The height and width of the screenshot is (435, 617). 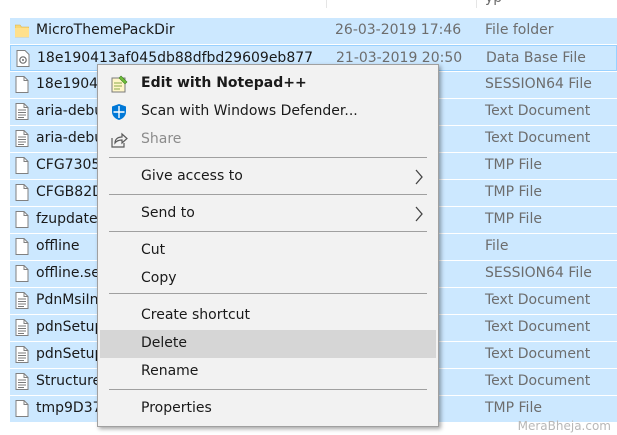 I want to click on file-name: fzupdate_, so click(x=70, y=219).